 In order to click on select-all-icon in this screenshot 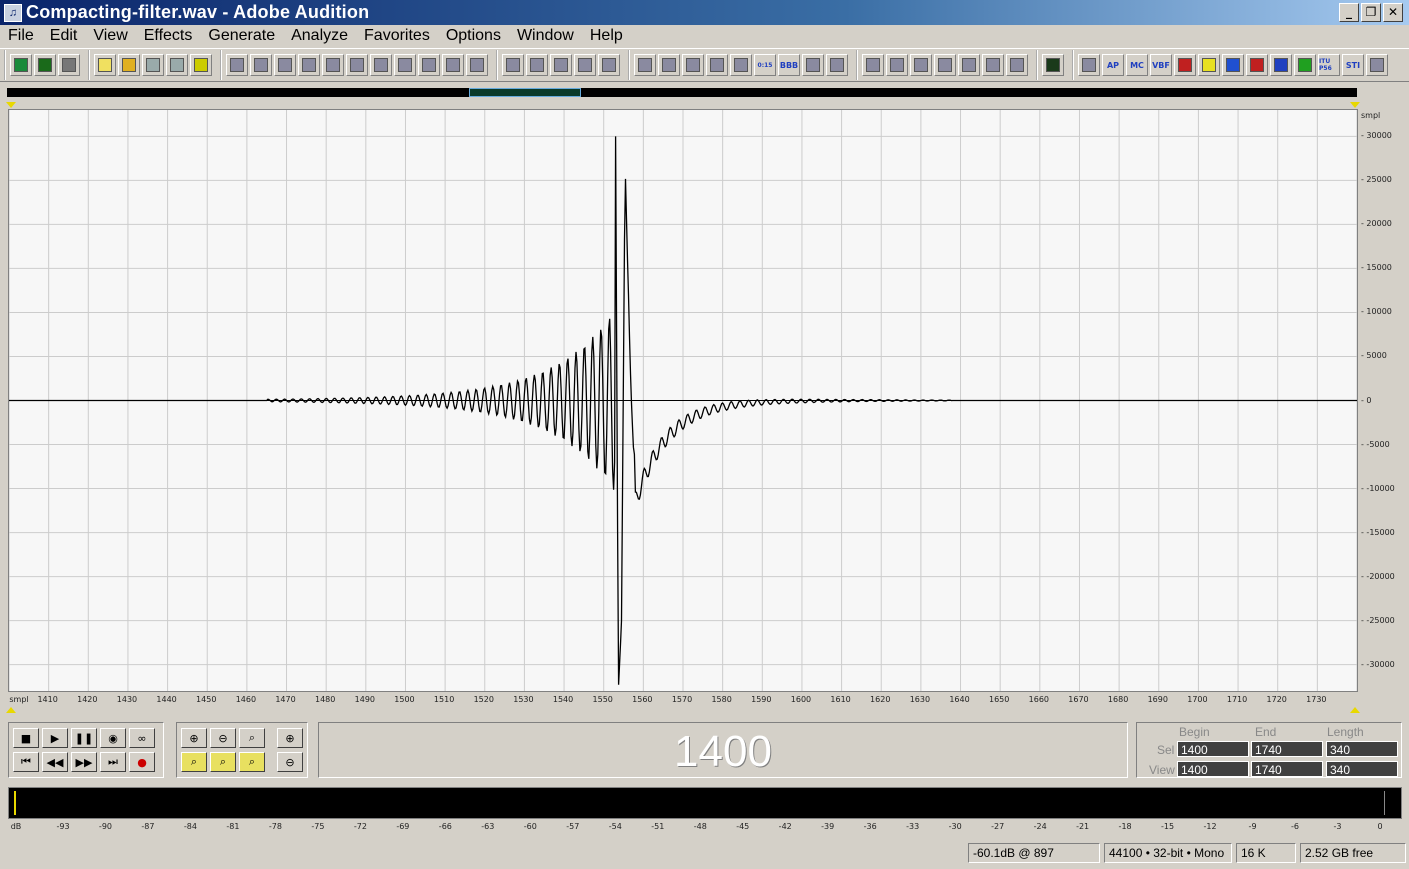, I will do `click(309, 65)`.